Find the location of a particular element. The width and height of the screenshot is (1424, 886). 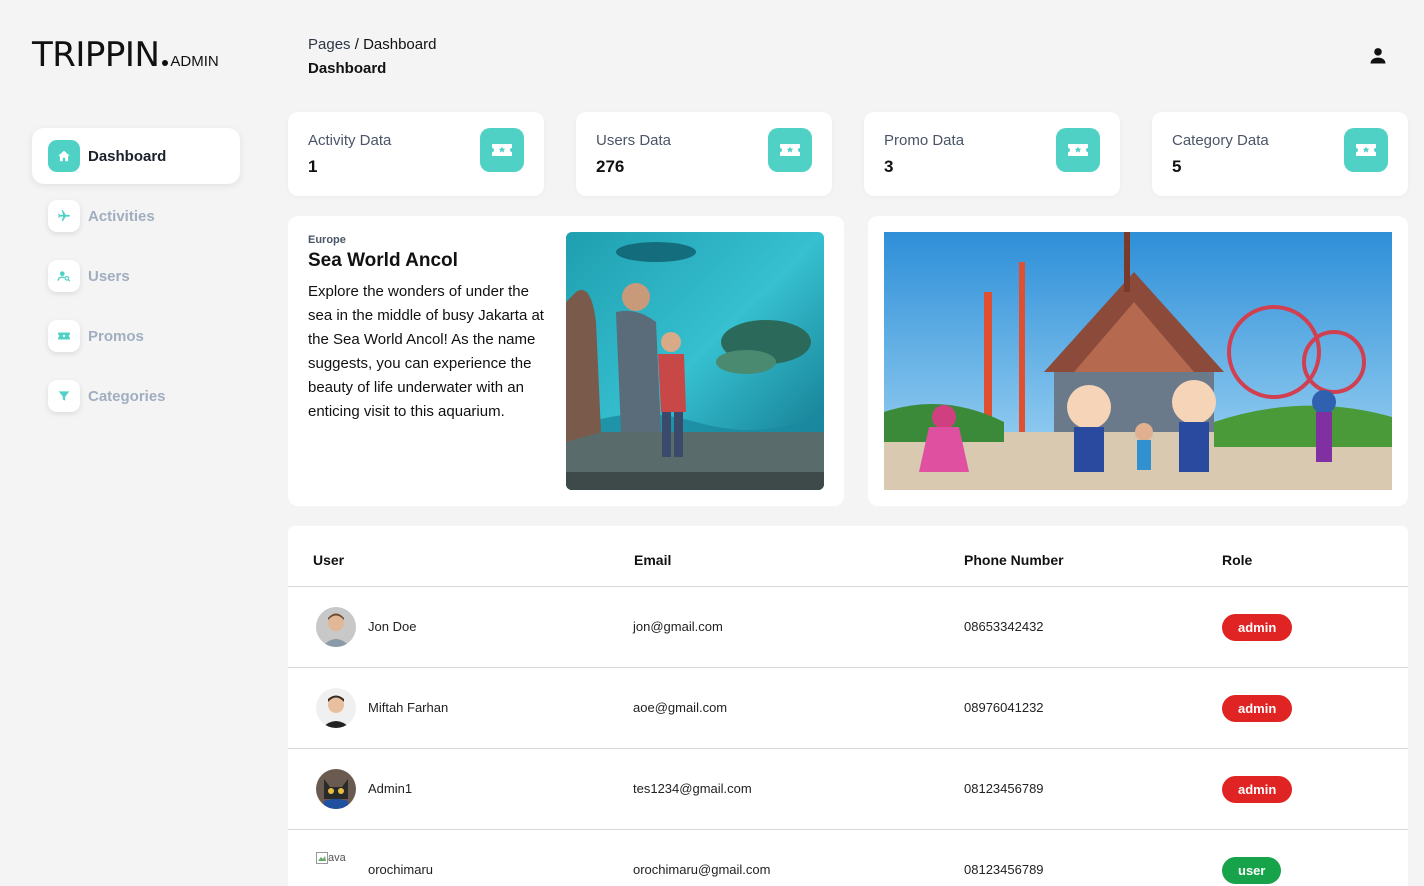

sidebar-item-label: Categories is located at coordinates (127, 396).